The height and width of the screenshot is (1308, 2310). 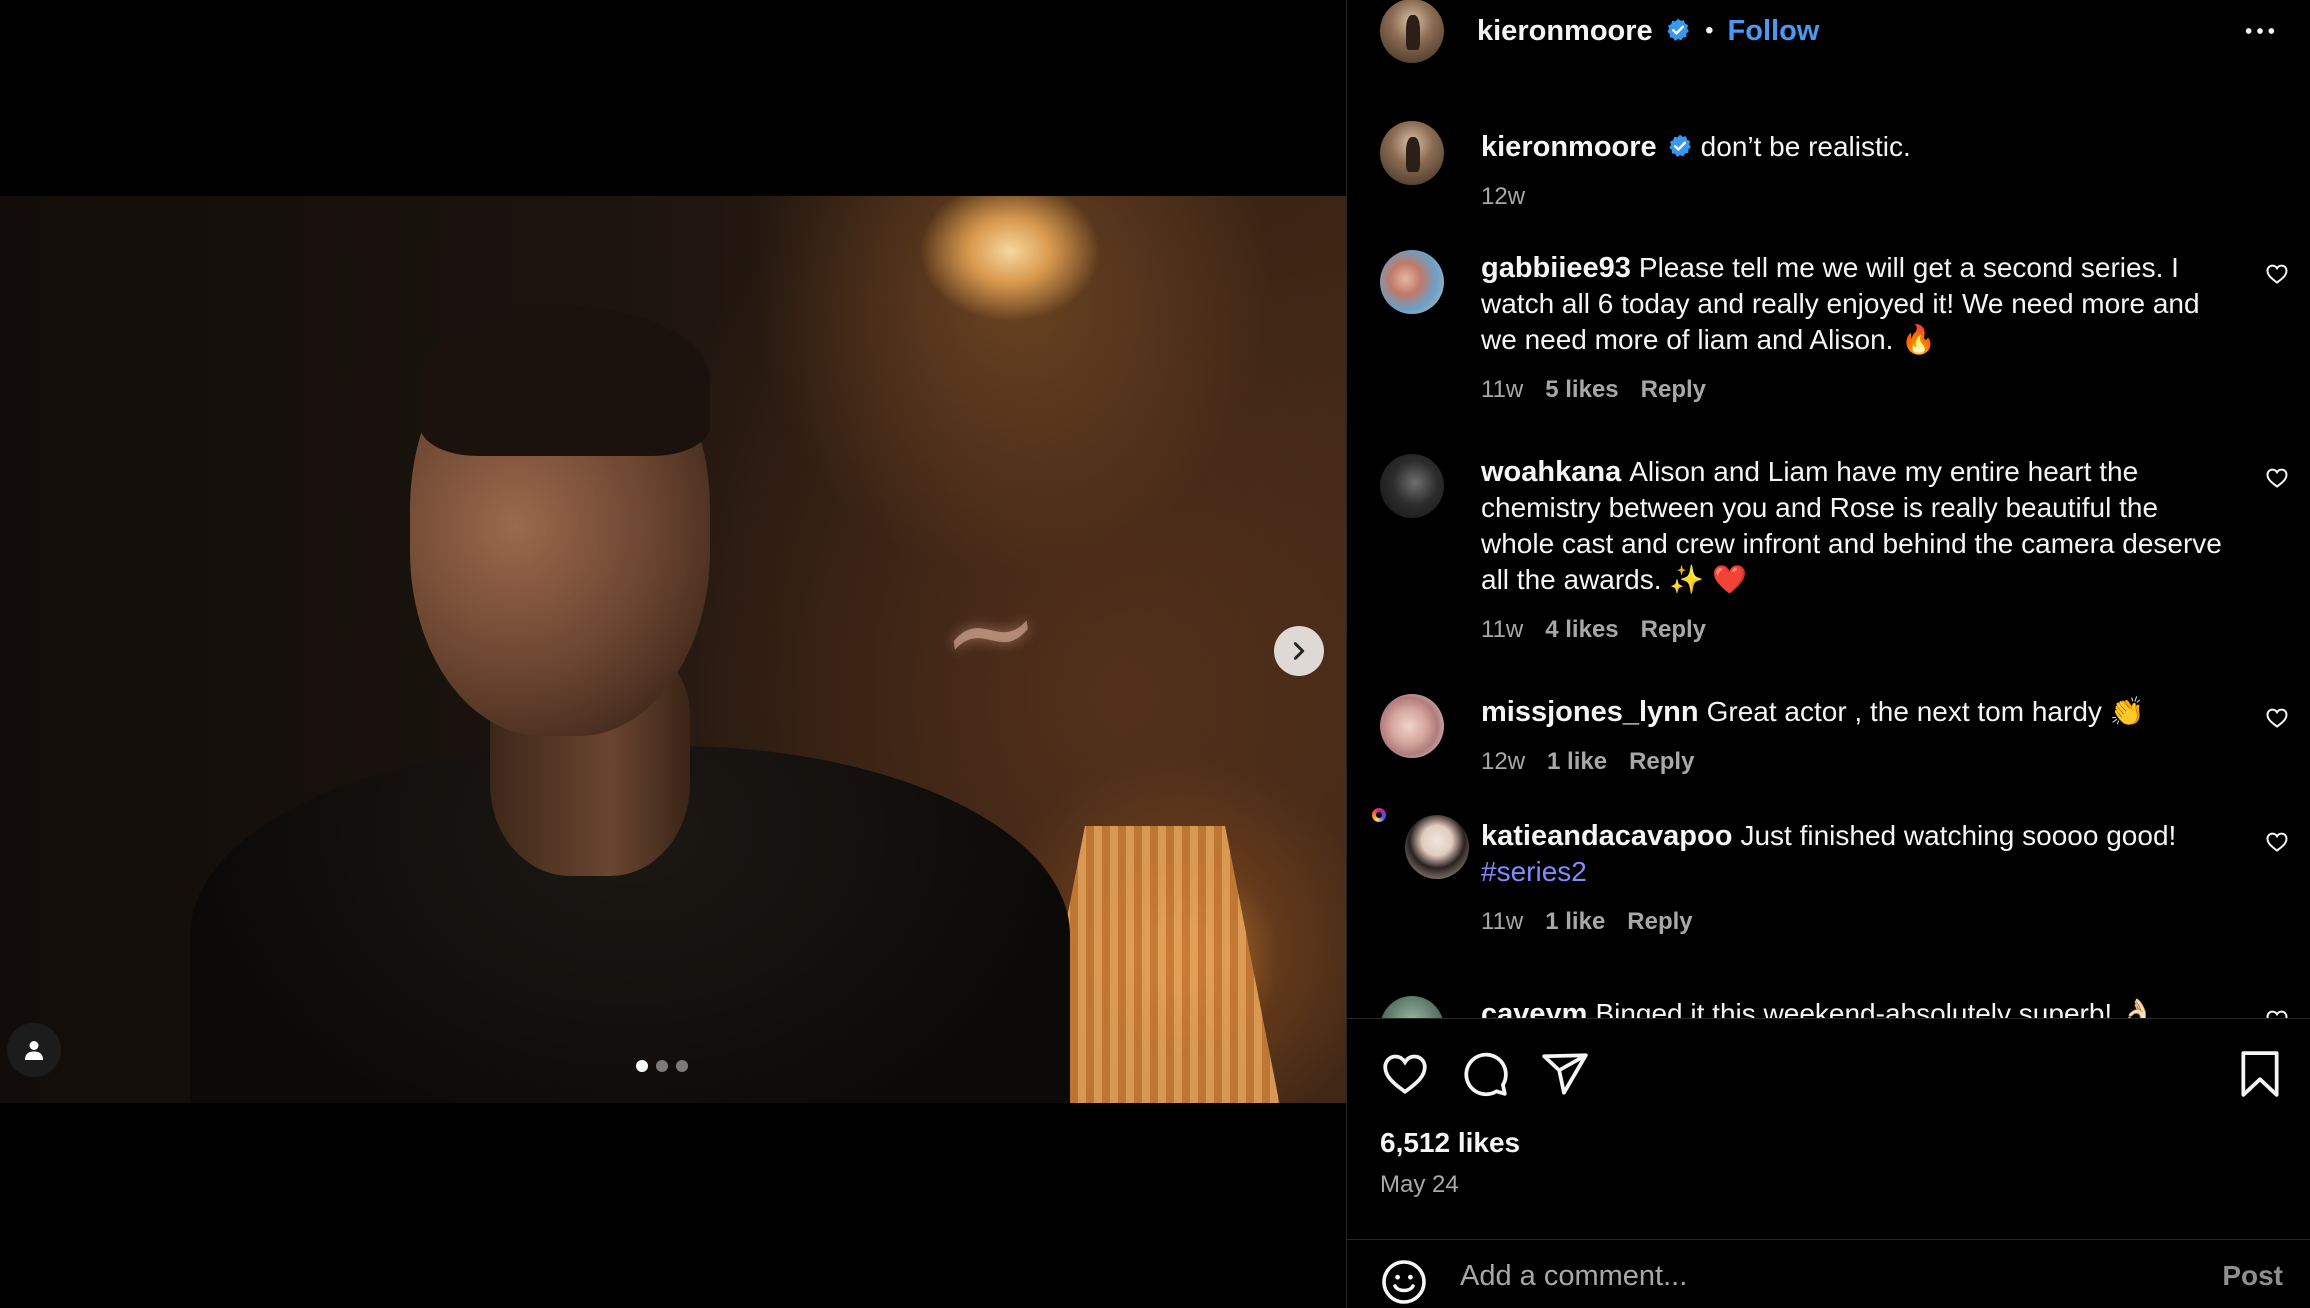 What do you see at coordinates (1565, 1074) in the screenshot?
I see `send-icon` at bounding box center [1565, 1074].